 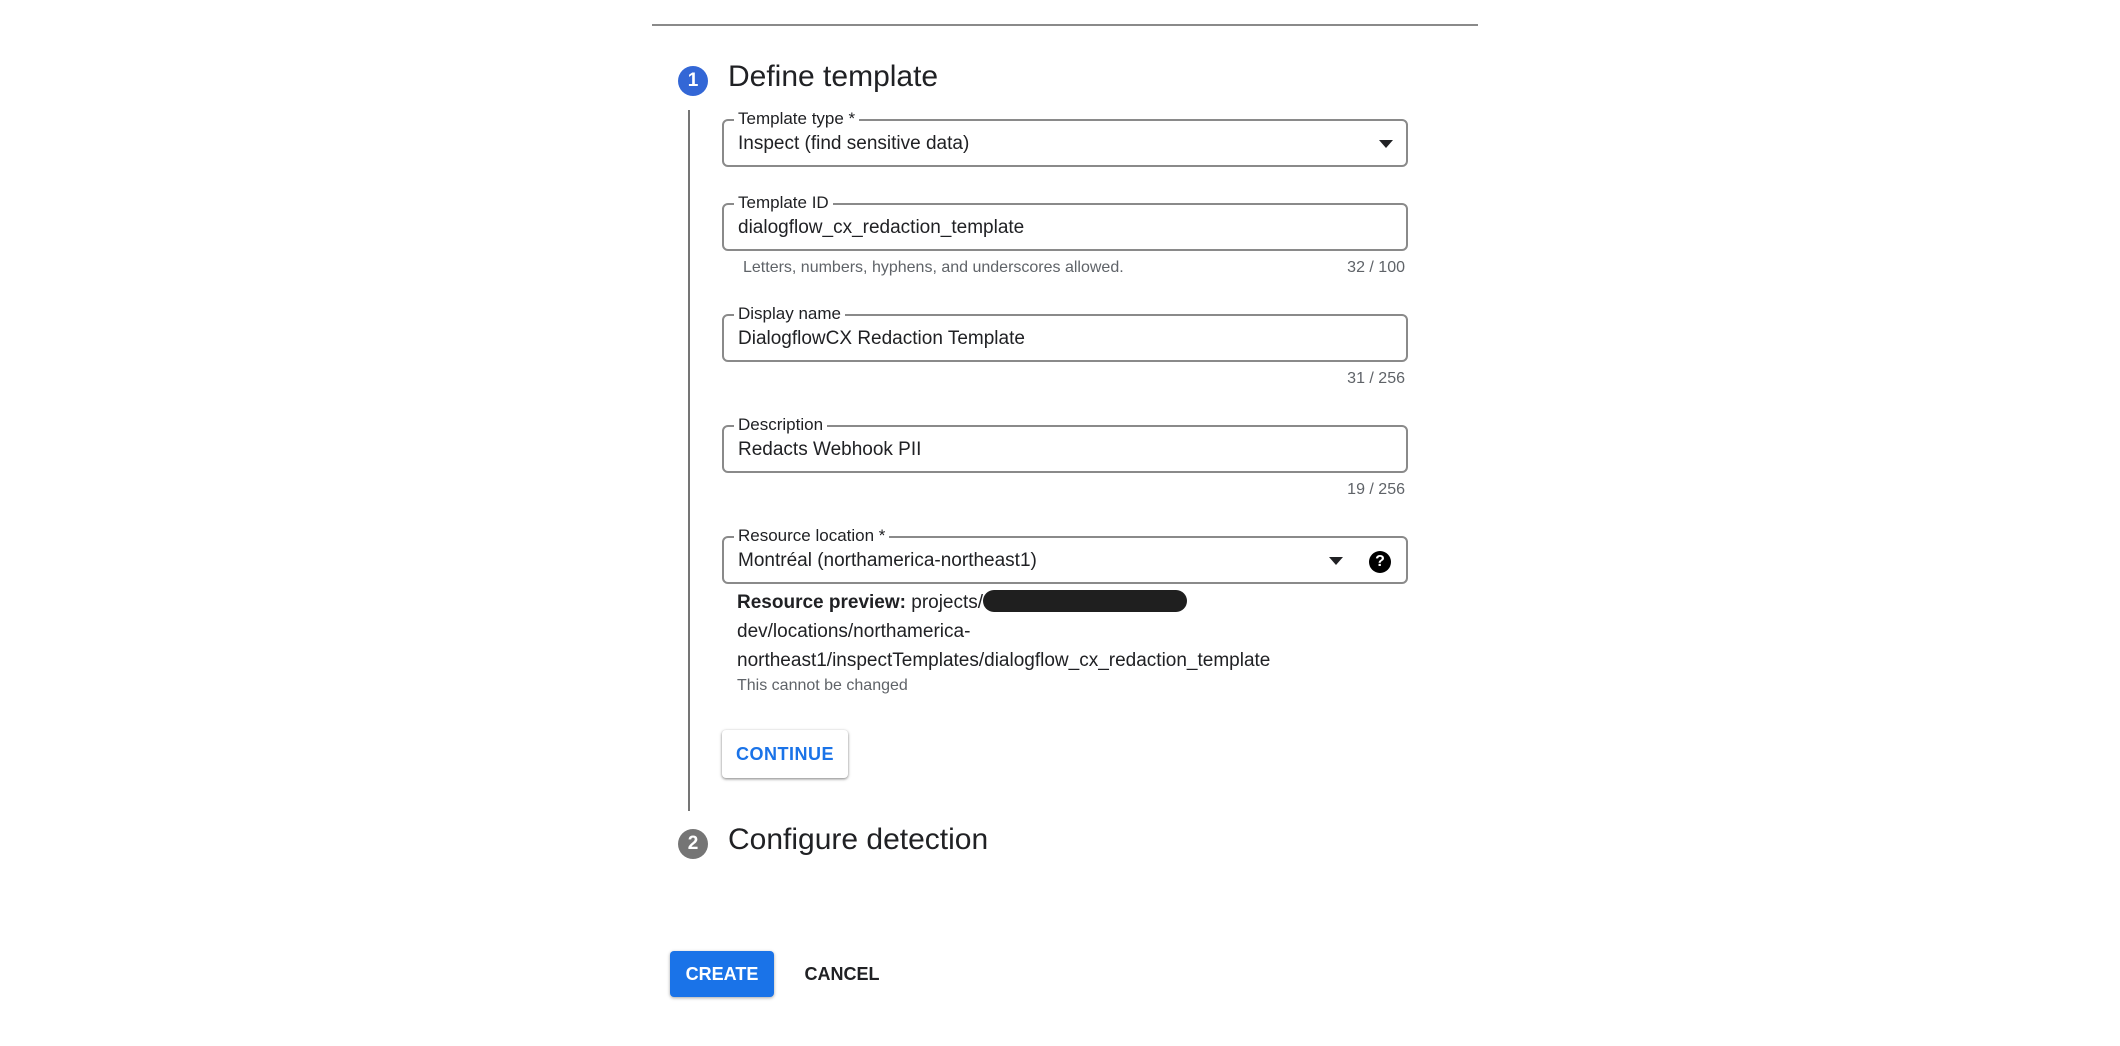 I want to click on step-1-badge: 1, so click(x=693, y=81).